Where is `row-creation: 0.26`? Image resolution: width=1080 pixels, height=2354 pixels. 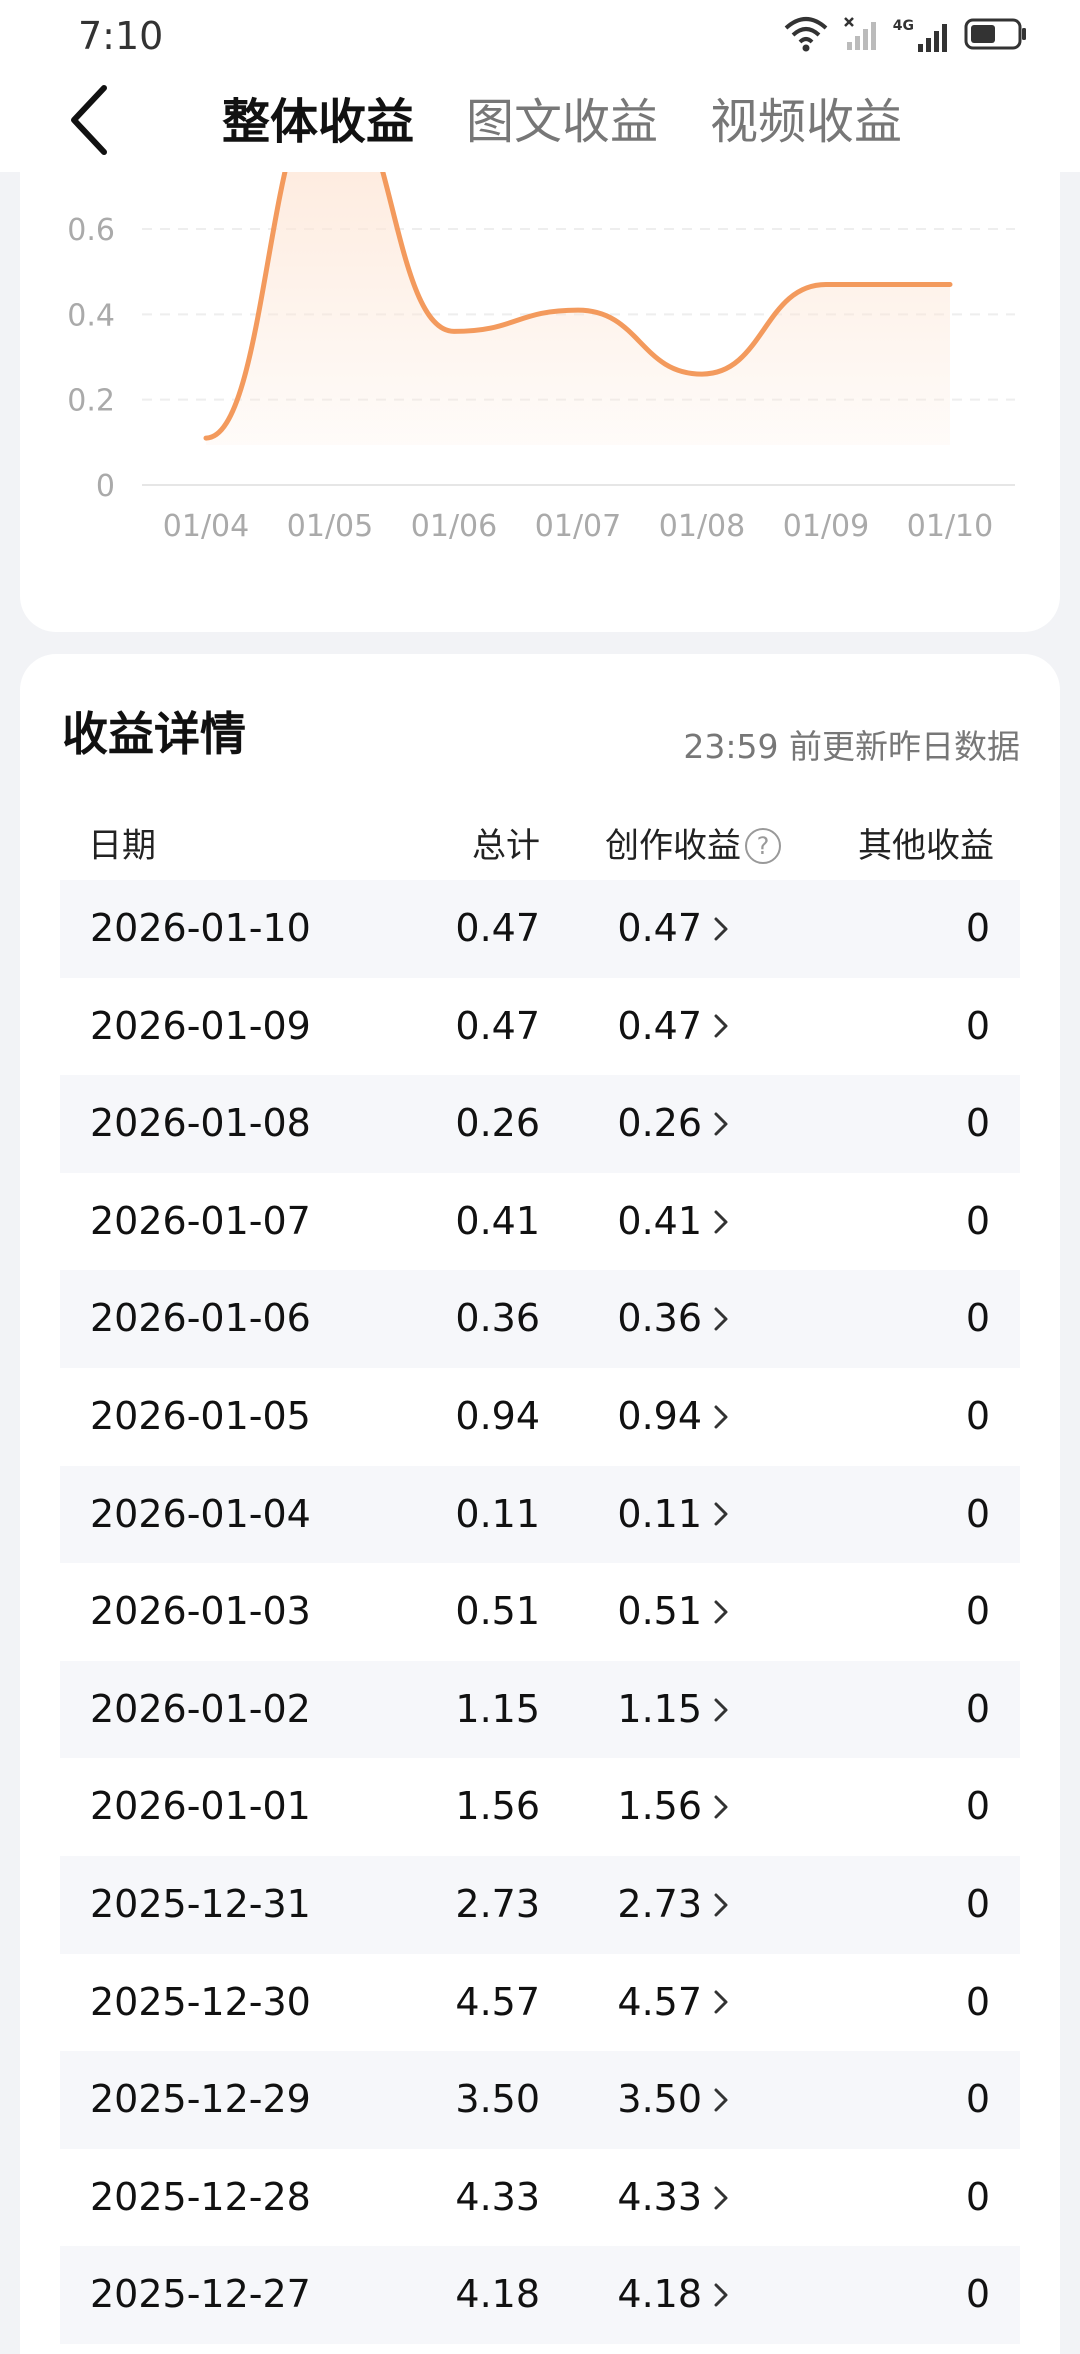 row-creation: 0.26 is located at coordinates (673, 1124).